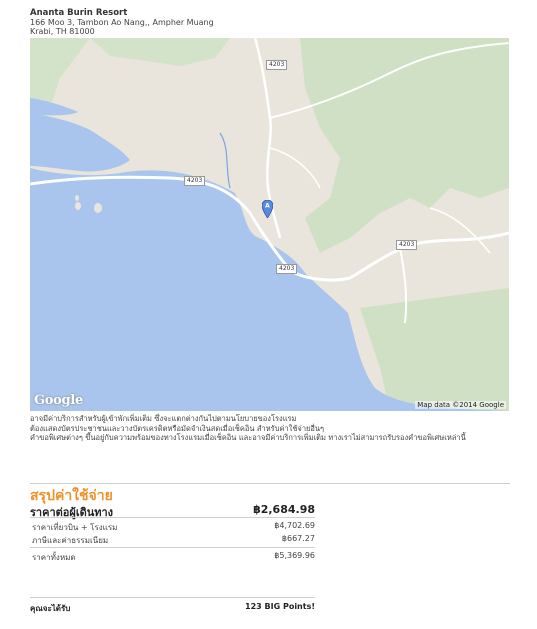 This screenshot has height=629, width=537. What do you see at coordinates (280, 606) in the screenshot?
I see `earn-points-value: 123 BIG Points!` at bounding box center [280, 606].